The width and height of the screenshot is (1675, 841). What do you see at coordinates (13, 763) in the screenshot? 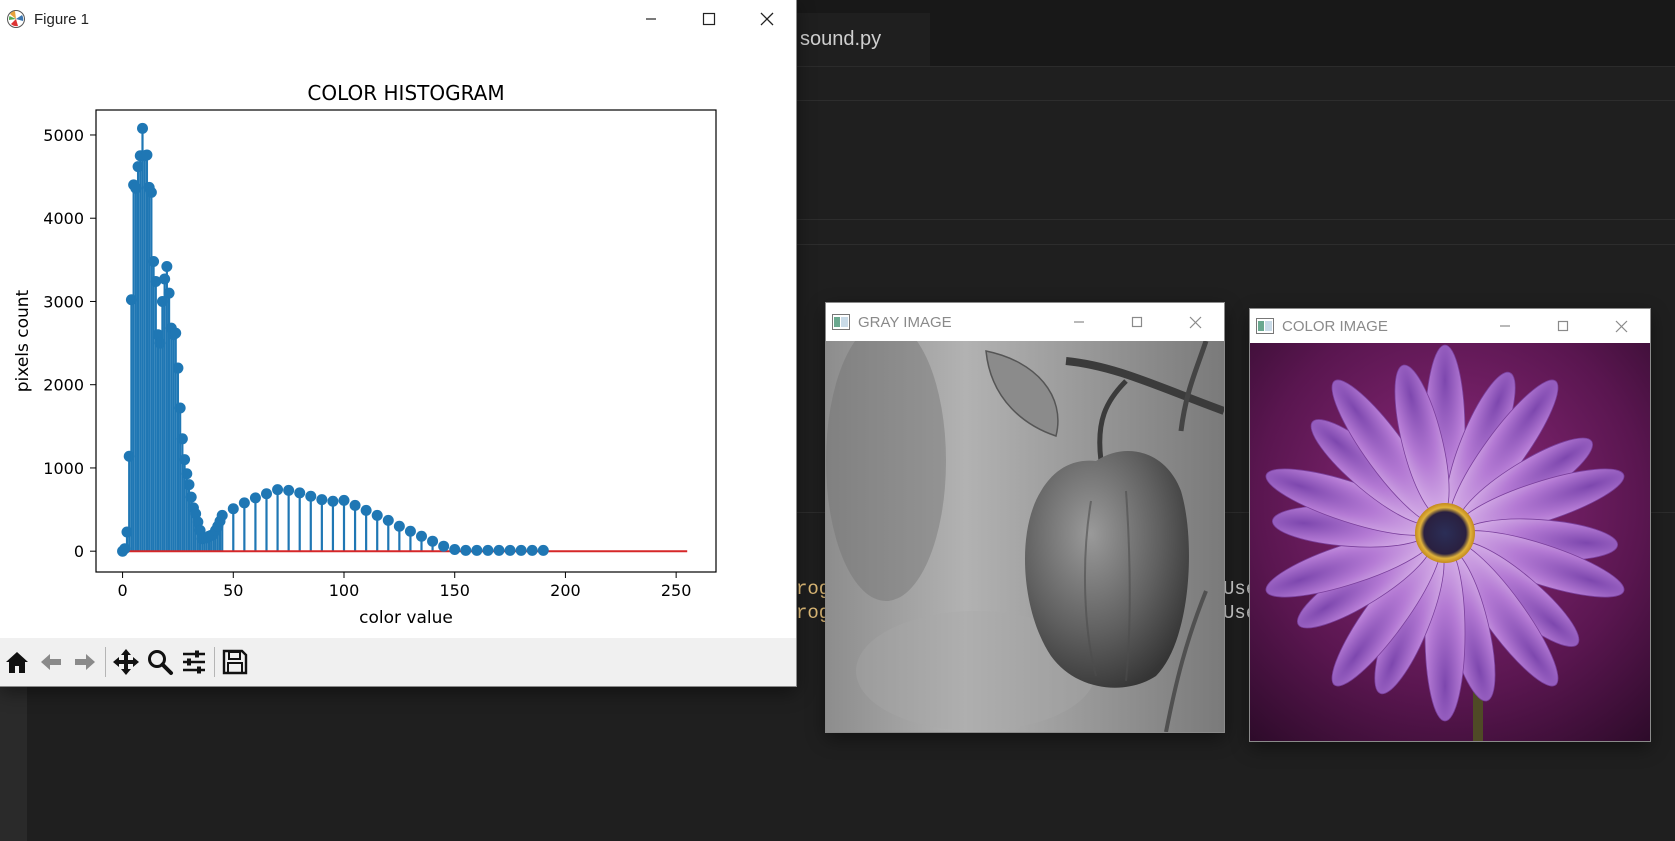
I see `ide-activity-bar` at bounding box center [13, 763].